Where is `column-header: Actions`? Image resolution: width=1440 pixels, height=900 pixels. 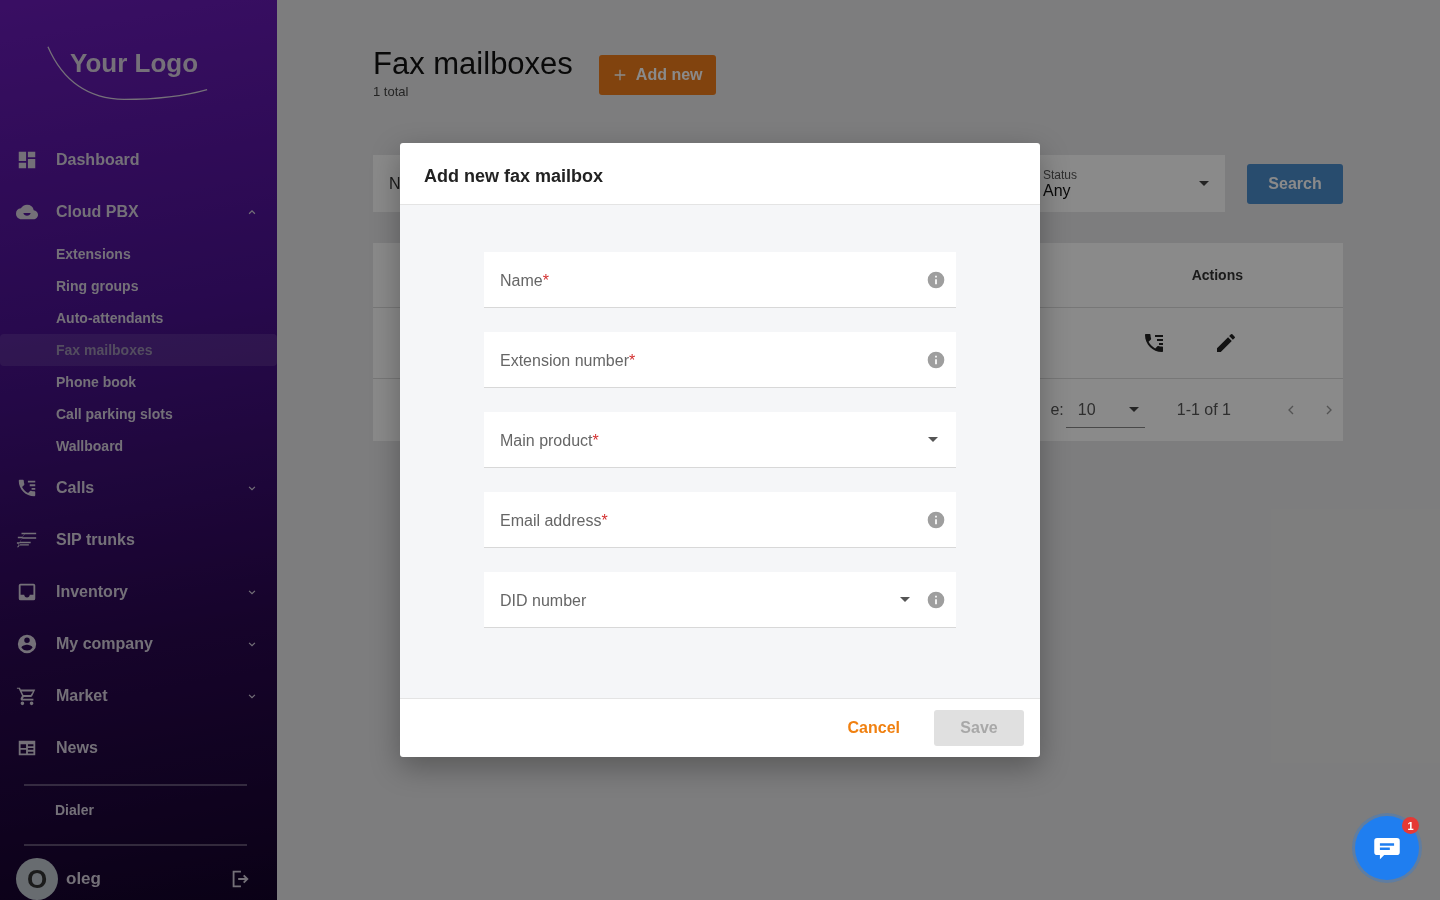
column-header: Actions is located at coordinates (1217, 275).